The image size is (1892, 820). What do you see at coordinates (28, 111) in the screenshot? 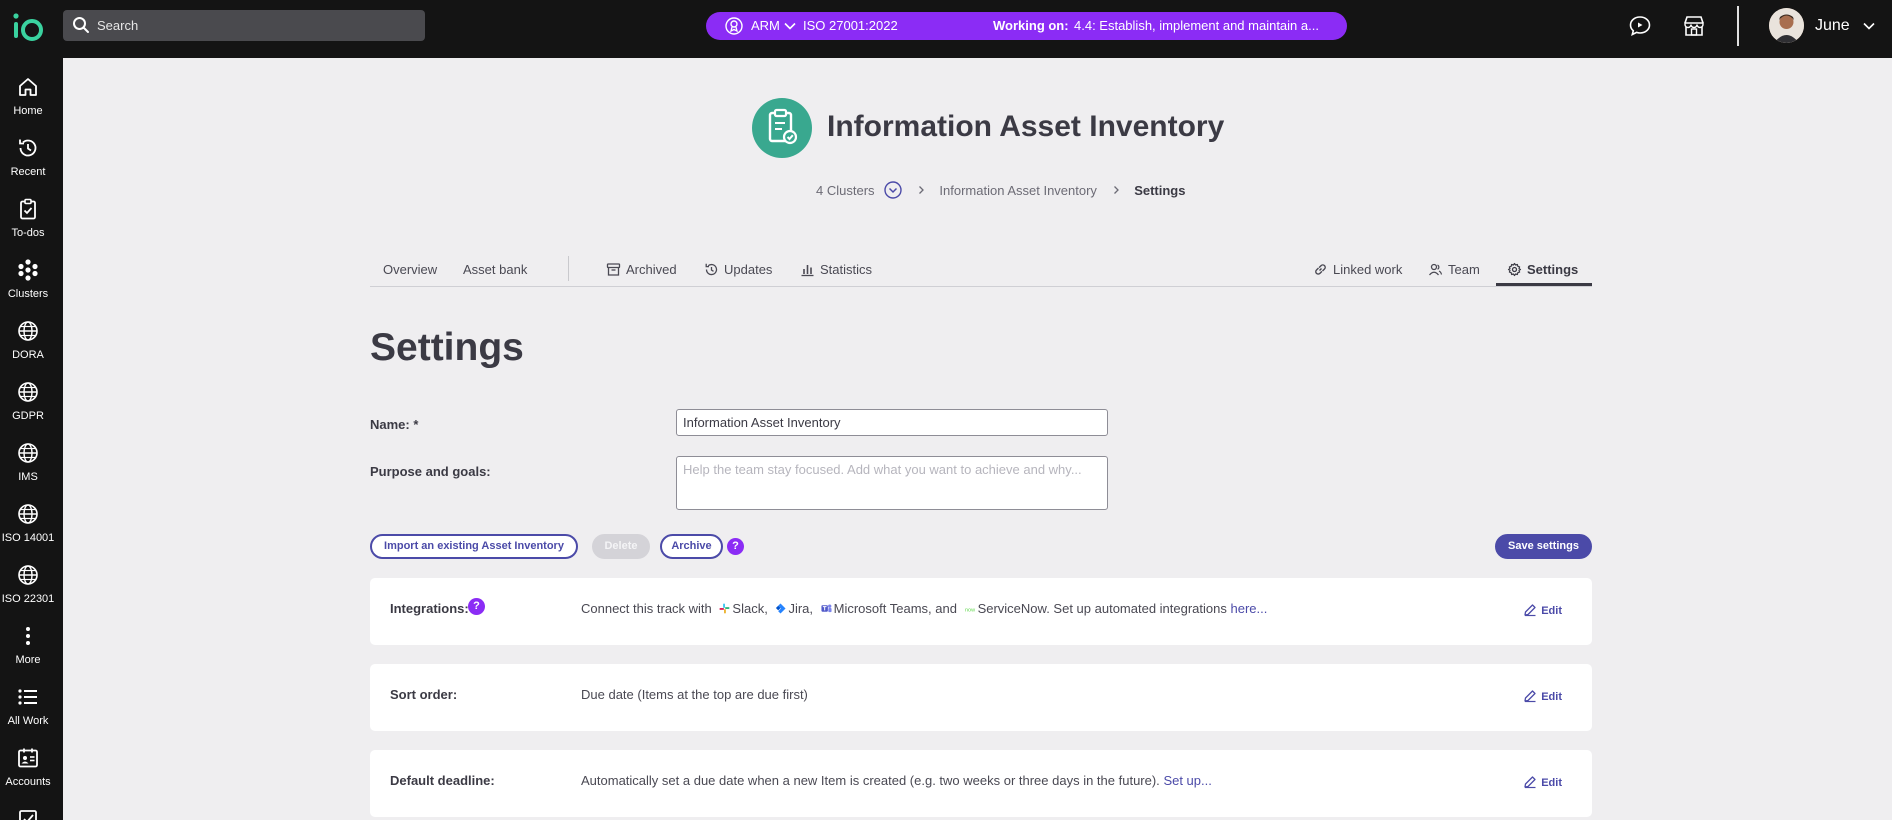
I see `rail-label: Home` at bounding box center [28, 111].